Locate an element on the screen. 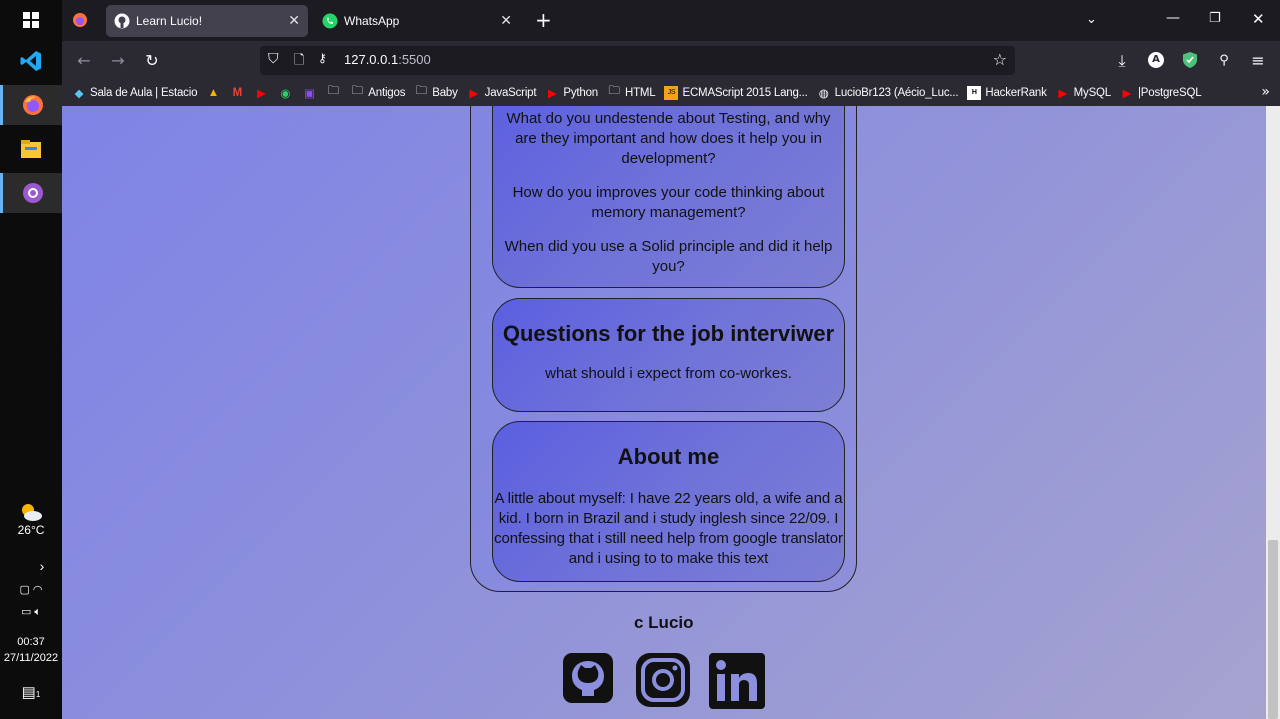 The height and width of the screenshot is (719, 1280). google-drive-icon: ▲ is located at coordinates (213, 92).